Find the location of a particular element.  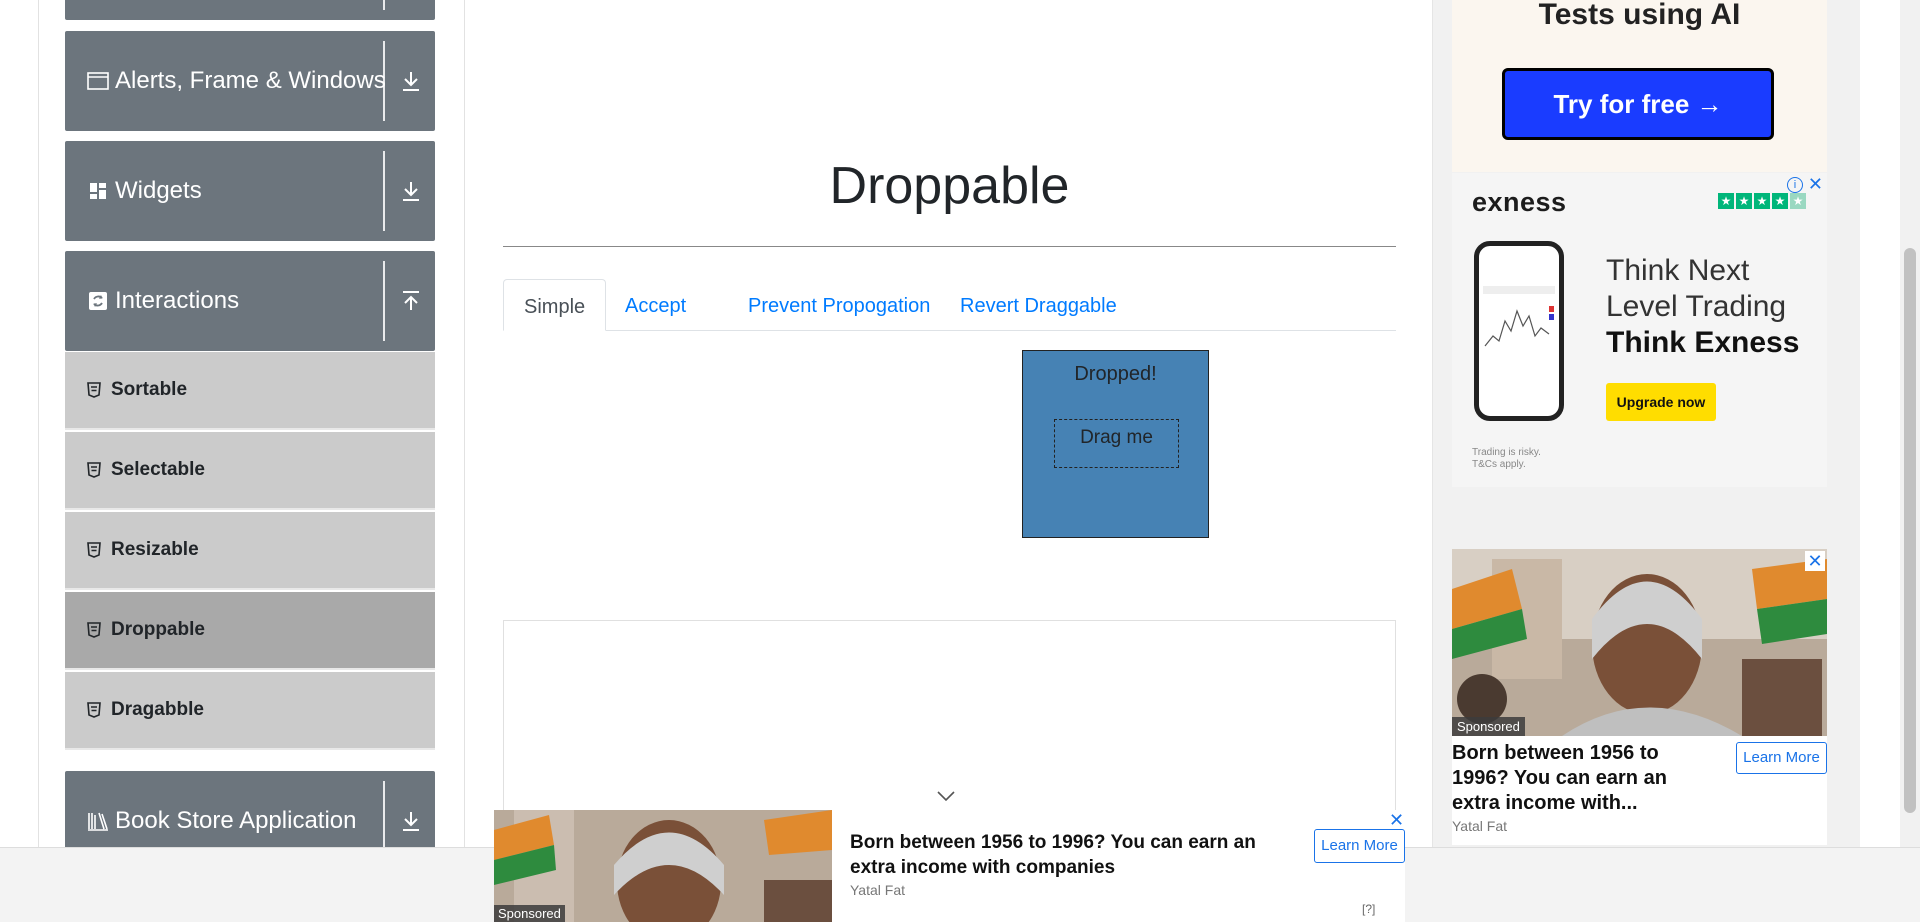

ad-help-link: [?] is located at coordinates (1368, 909).